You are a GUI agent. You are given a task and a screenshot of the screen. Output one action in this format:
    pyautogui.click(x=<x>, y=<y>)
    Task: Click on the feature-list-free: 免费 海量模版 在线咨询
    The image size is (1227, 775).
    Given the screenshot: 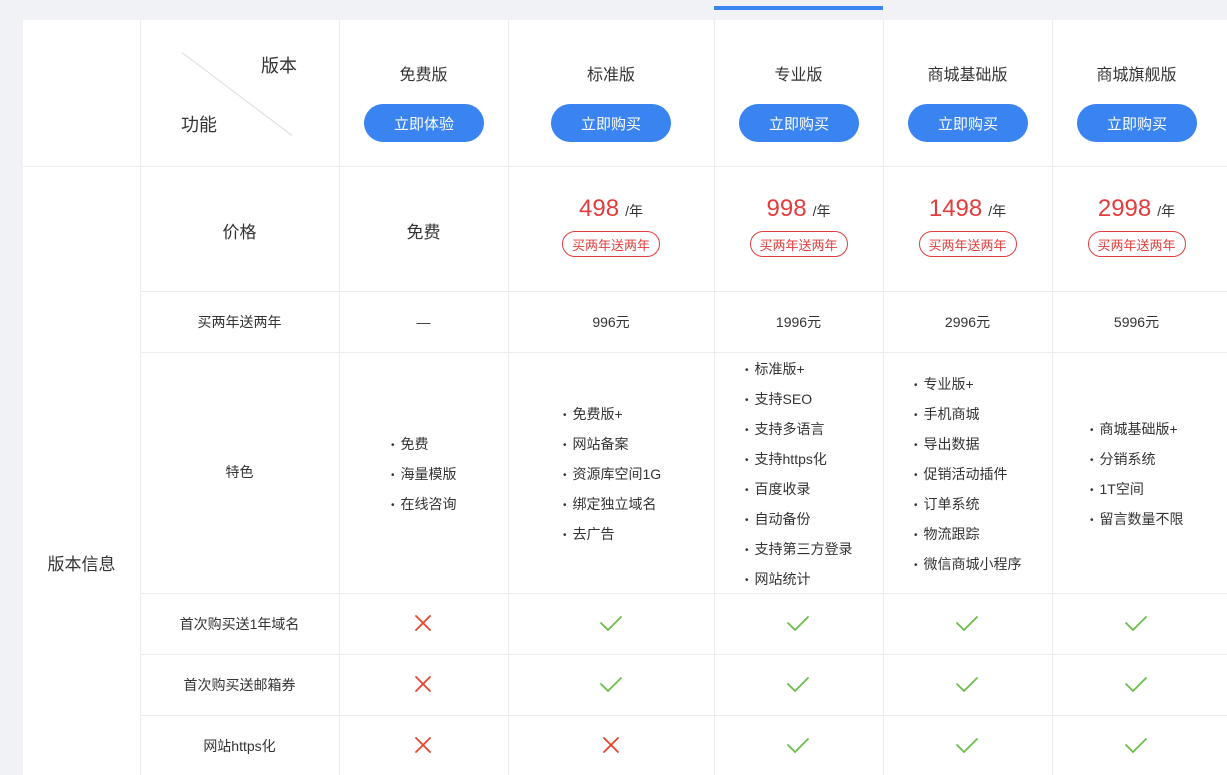 What is the action you would take?
    pyautogui.click(x=424, y=474)
    